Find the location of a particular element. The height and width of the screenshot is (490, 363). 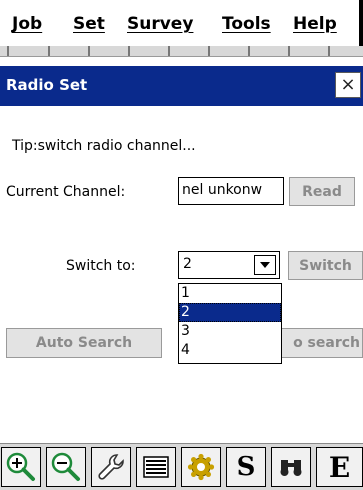

menu-bar-edge is located at coordinates (361, 23).